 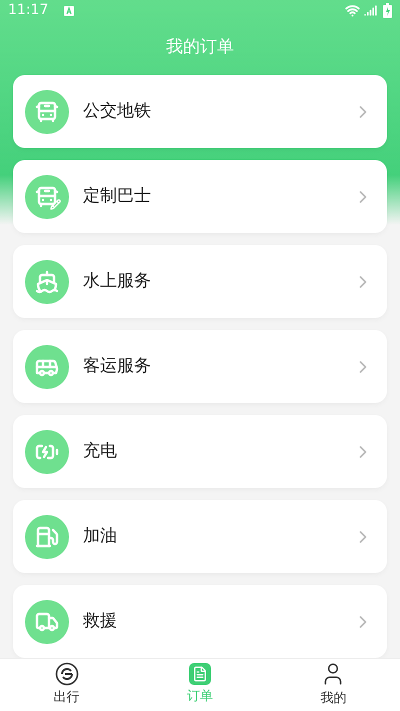 I want to click on category-label: 救援, so click(x=100, y=621).